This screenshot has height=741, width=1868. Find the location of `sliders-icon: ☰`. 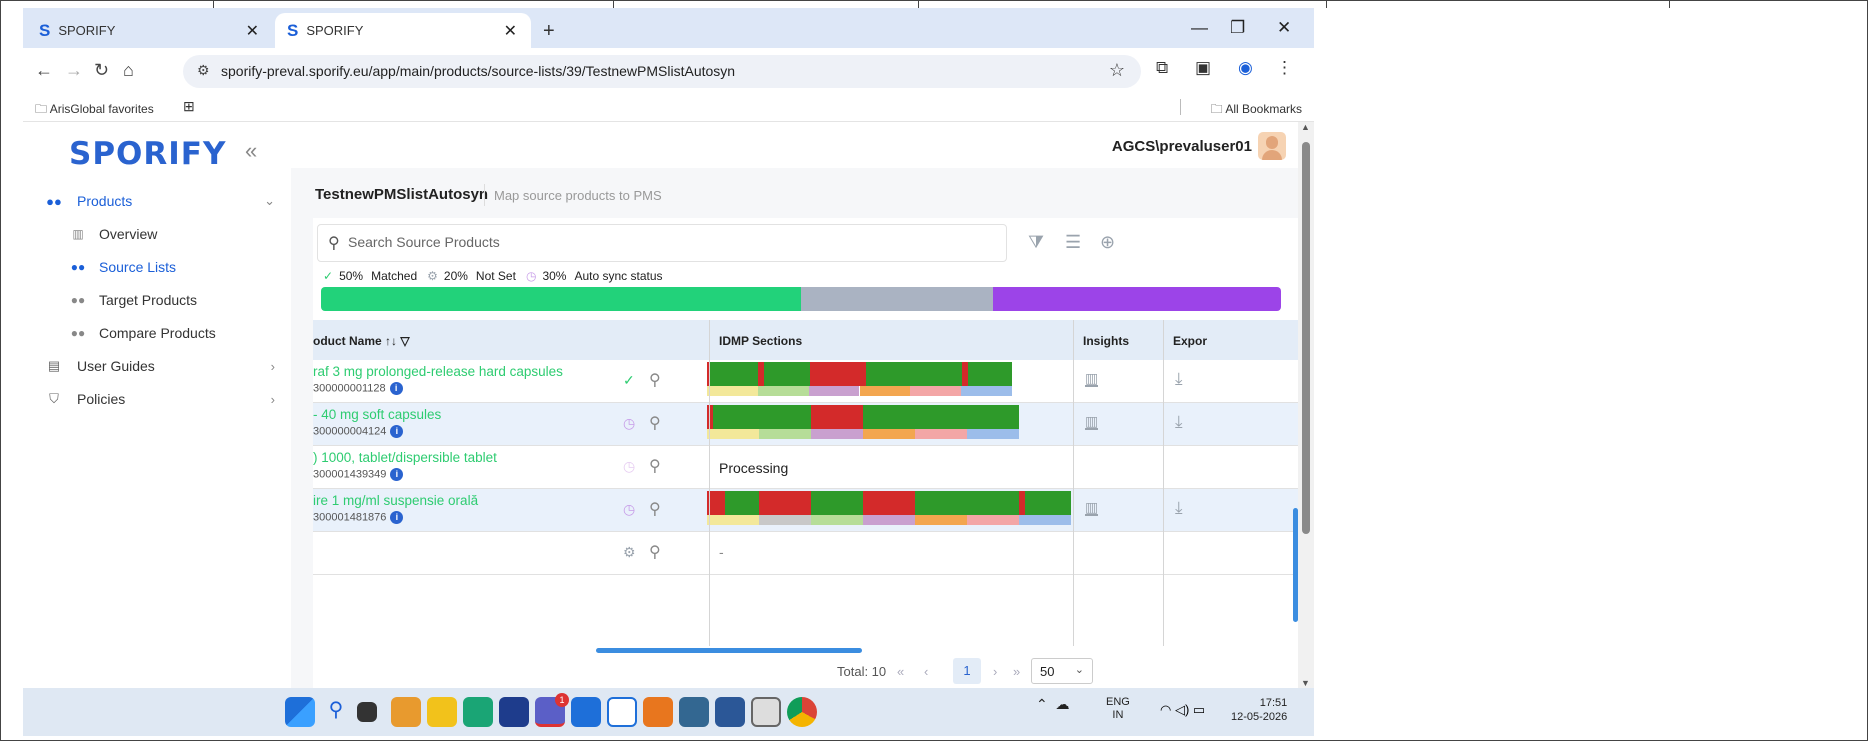

sliders-icon: ☰ is located at coordinates (1073, 242).